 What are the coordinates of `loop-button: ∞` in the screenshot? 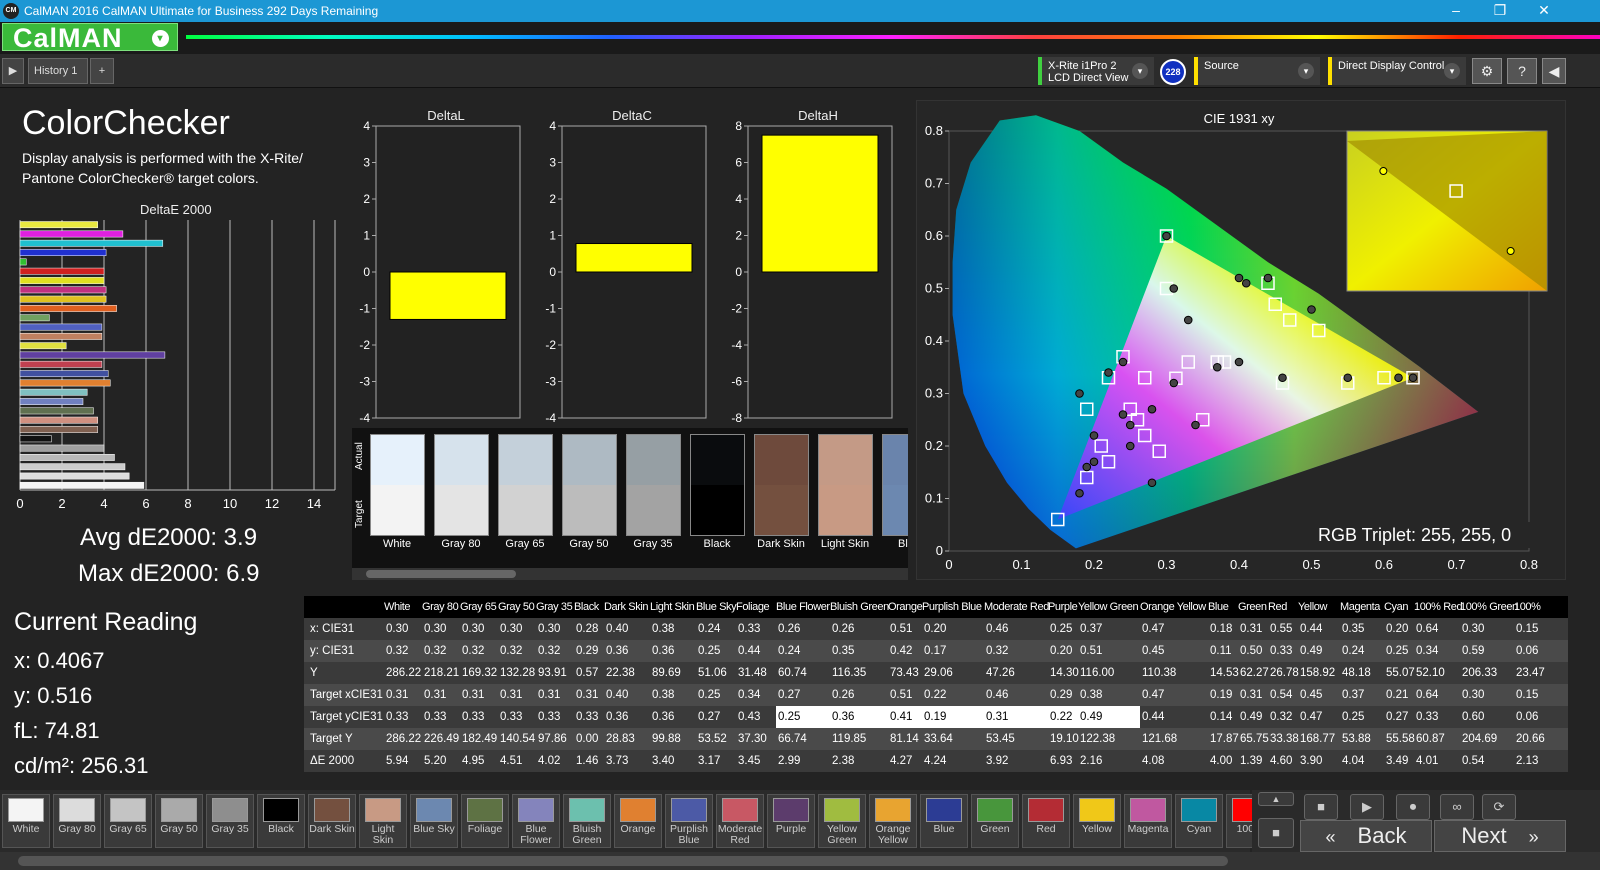 It's located at (1457, 807).